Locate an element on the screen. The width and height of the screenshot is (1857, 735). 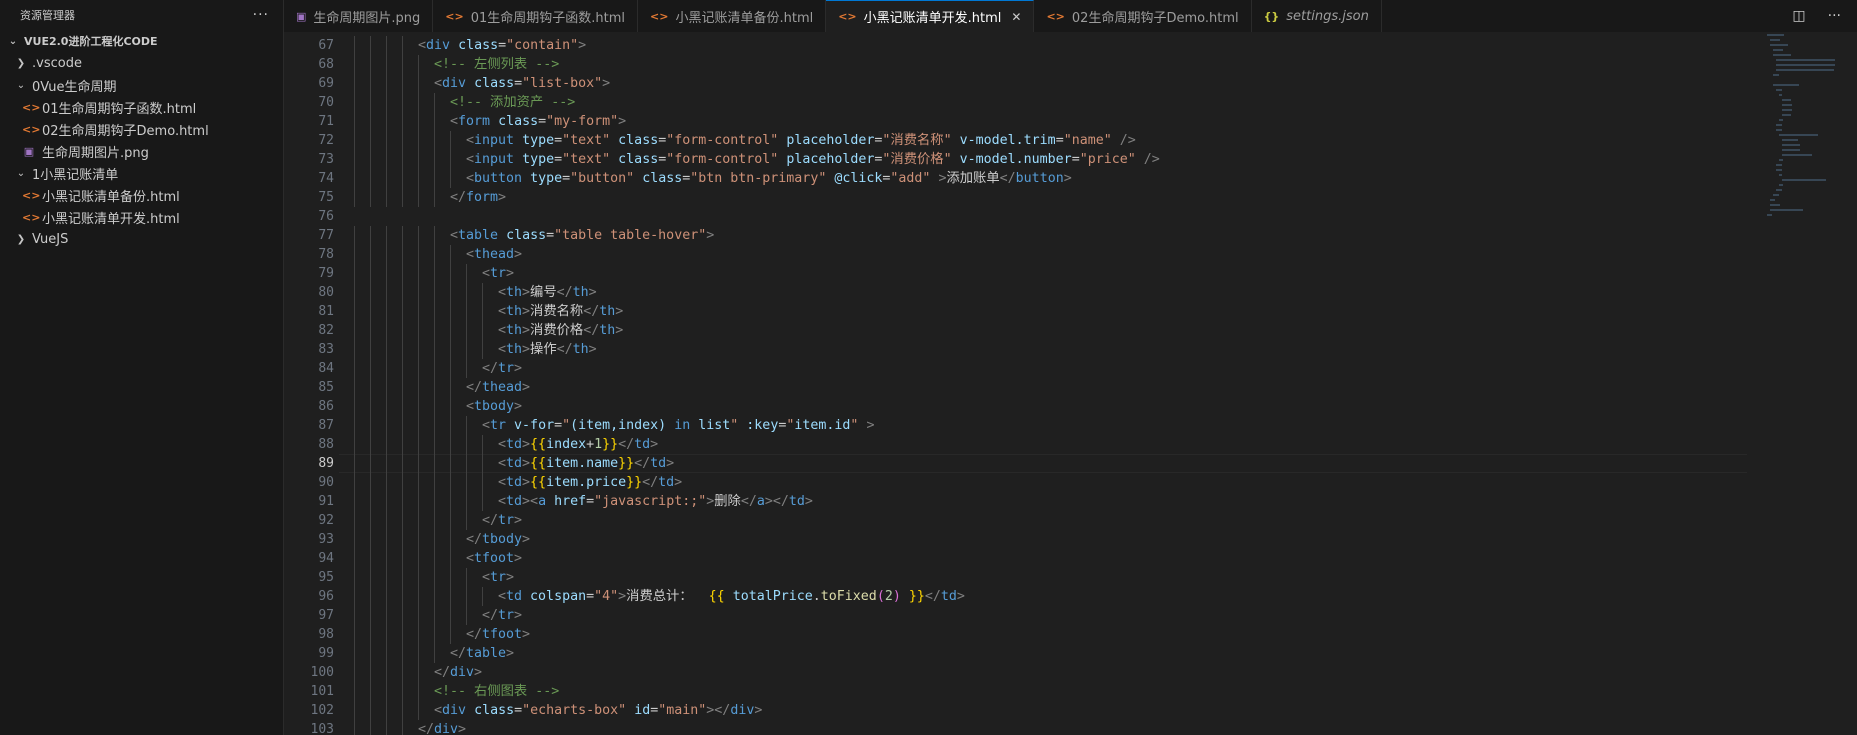
tree-folder: ❯ VueJS is located at coordinates (141, 239).